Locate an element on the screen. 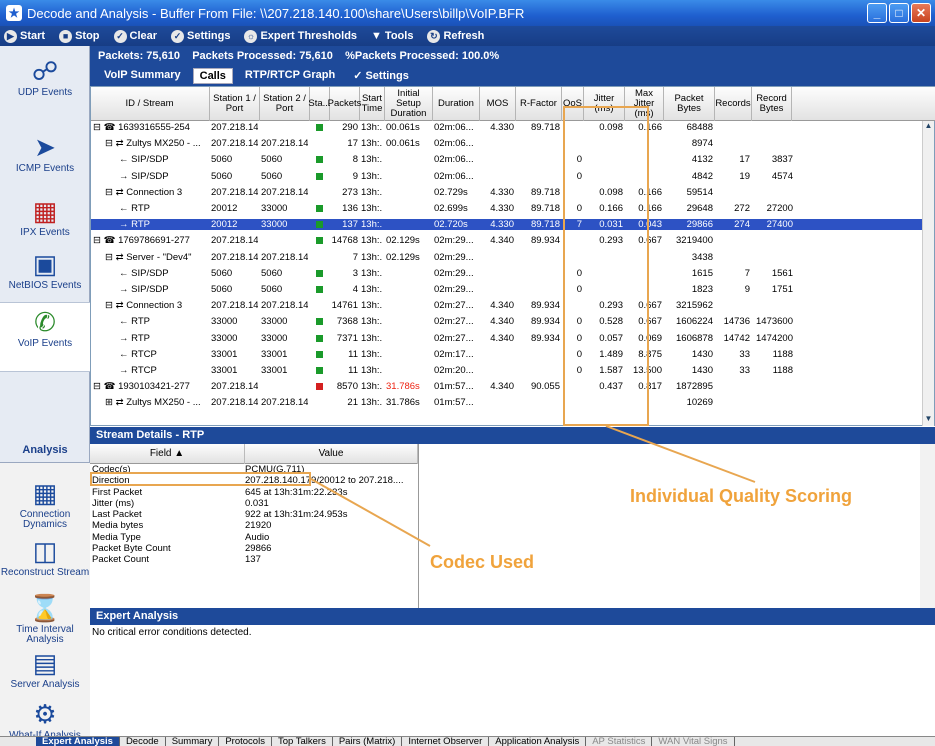 This screenshot has height=746, width=935. codec-callout: Codec Used is located at coordinates (482, 562).